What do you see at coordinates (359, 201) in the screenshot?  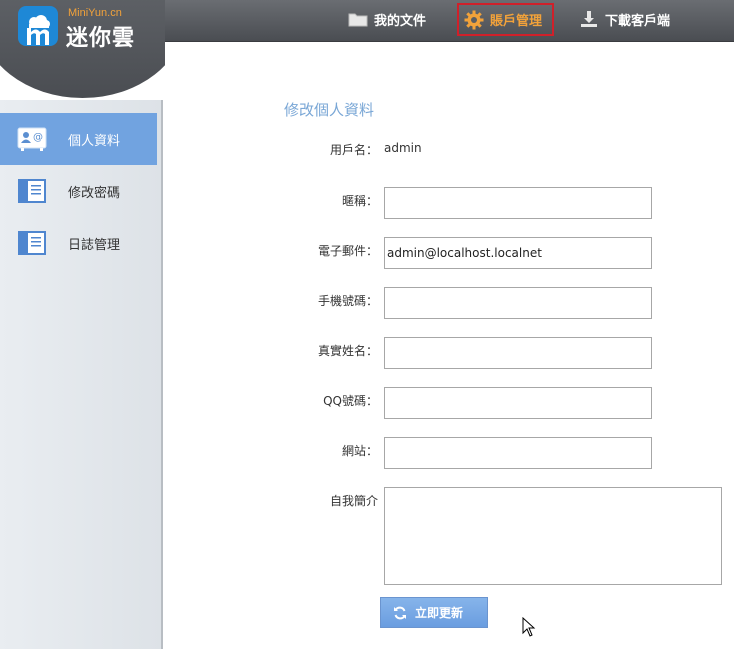 I see `nickname-label: 暱稱：` at bounding box center [359, 201].